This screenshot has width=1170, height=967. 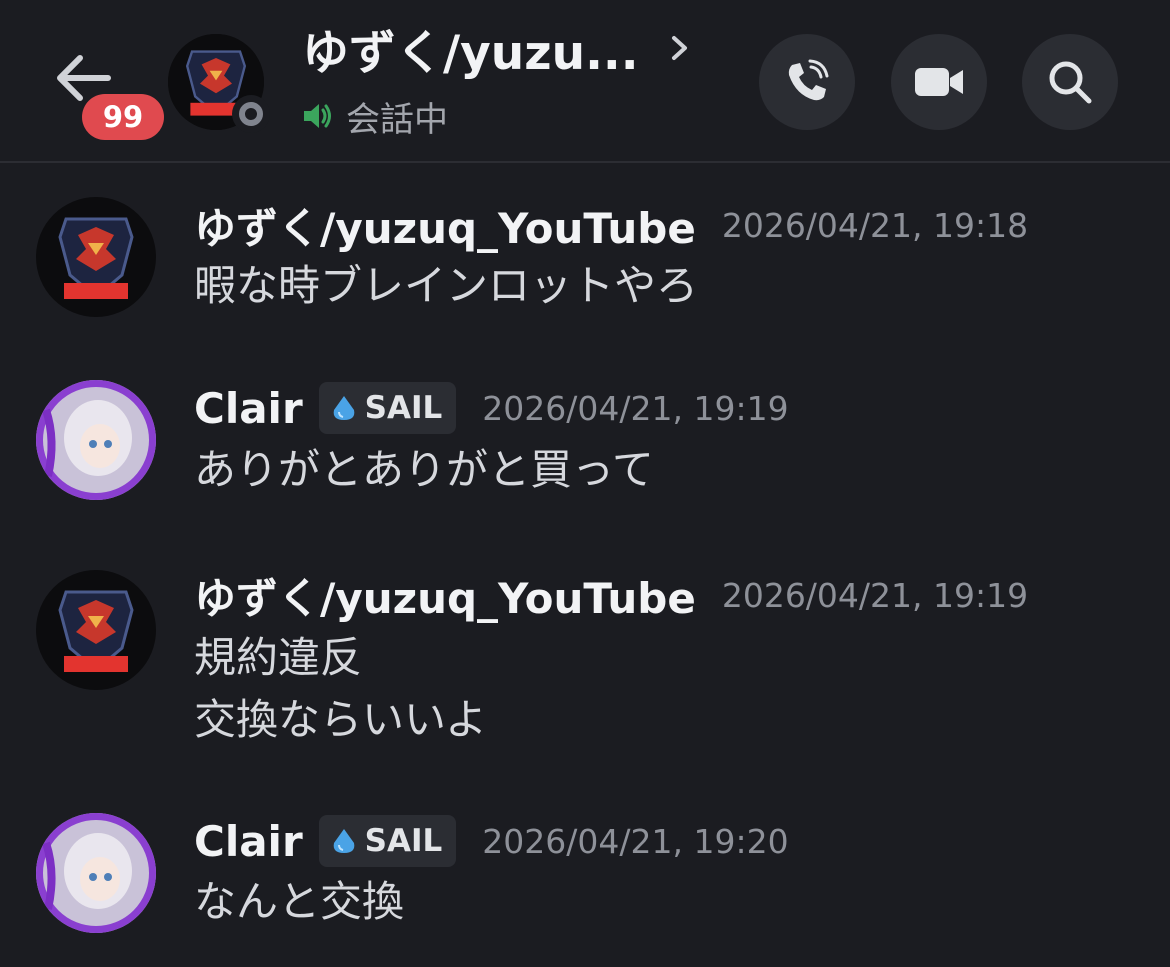 I want to click on chevron-right-icon, so click(x=679, y=48).